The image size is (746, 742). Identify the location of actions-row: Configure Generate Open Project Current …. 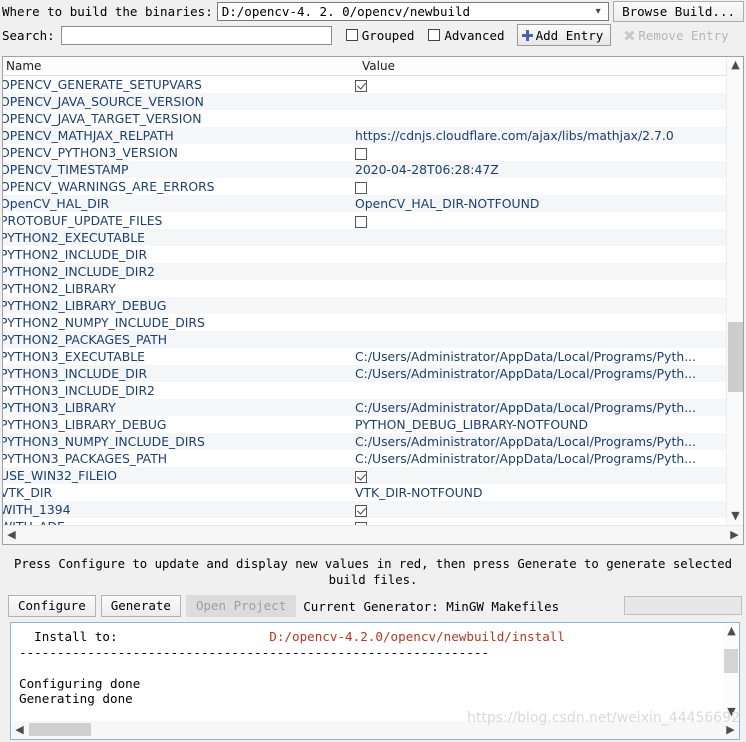
(373, 606).